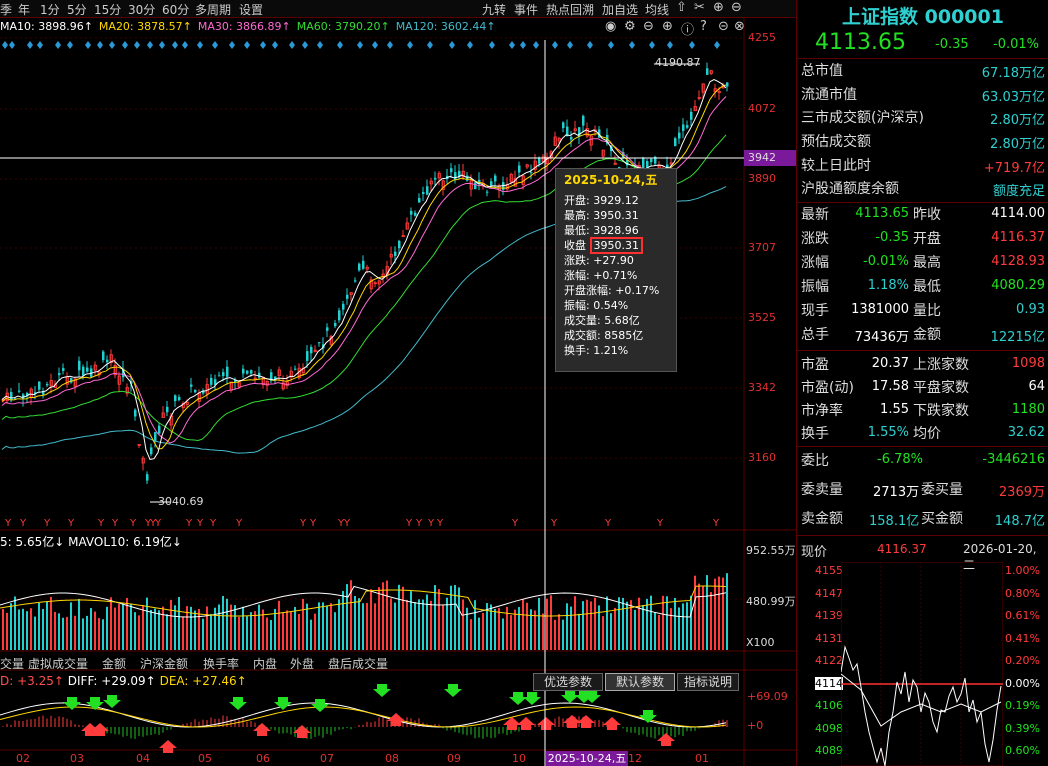 This screenshot has height=766, width=1048. What do you see at coordinates (890, 386) in the screenshot?
I see `grid-value: 17.58` at bounding box center [890, 386].